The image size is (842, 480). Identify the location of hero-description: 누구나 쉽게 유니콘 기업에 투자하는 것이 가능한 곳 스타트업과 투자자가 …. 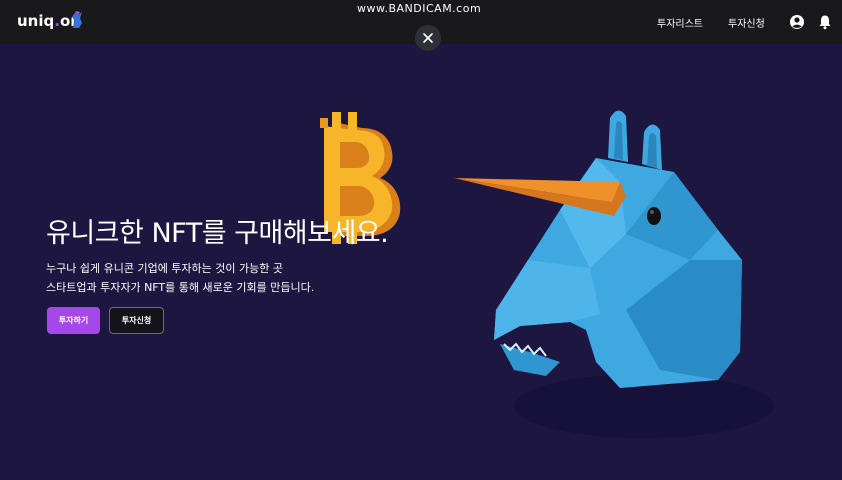
(180, 278).